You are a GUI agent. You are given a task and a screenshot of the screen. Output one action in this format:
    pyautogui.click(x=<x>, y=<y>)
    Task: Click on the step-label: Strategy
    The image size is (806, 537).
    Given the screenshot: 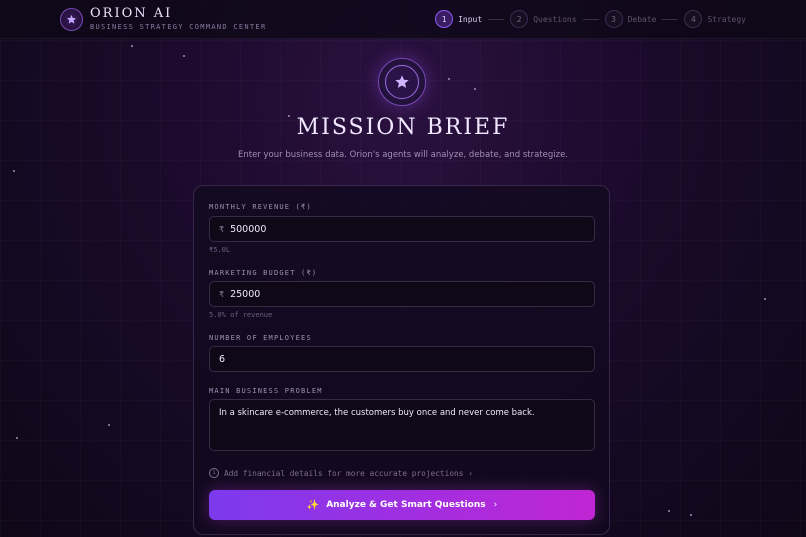 What is the action you would take?
    pyautogui.click(x=726, y=19)
    